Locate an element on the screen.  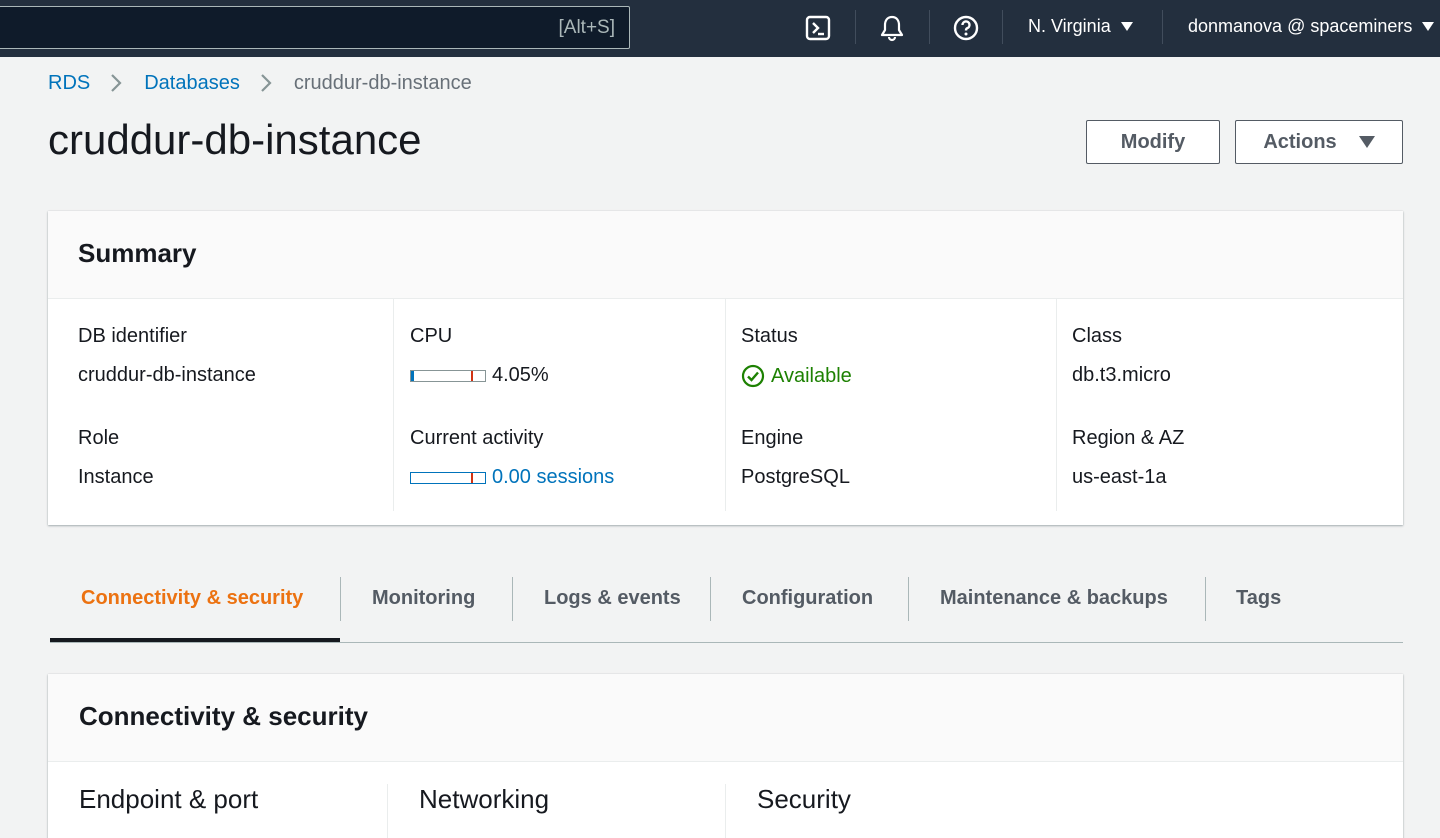
breadcrumb-databases: Databases is located at coordinates (192, 83).